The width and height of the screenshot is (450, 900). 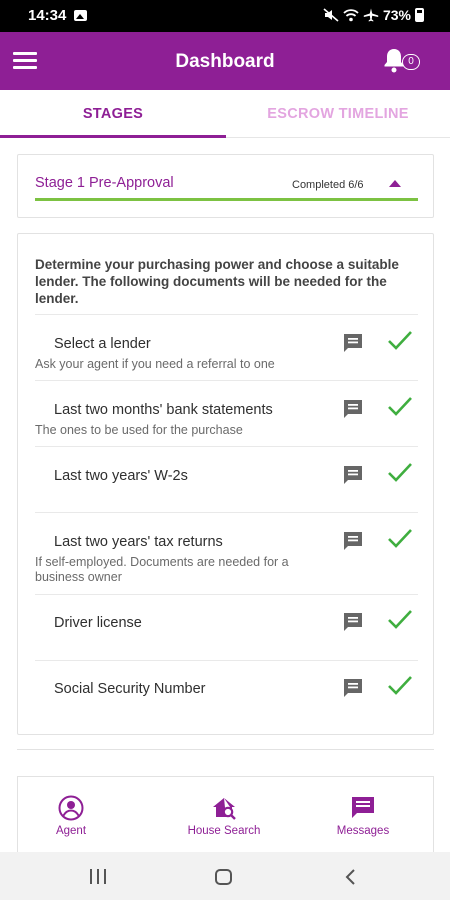 I want to click on task-subtitle: The ones to be used for the purchase, so click(x=139, y=430).